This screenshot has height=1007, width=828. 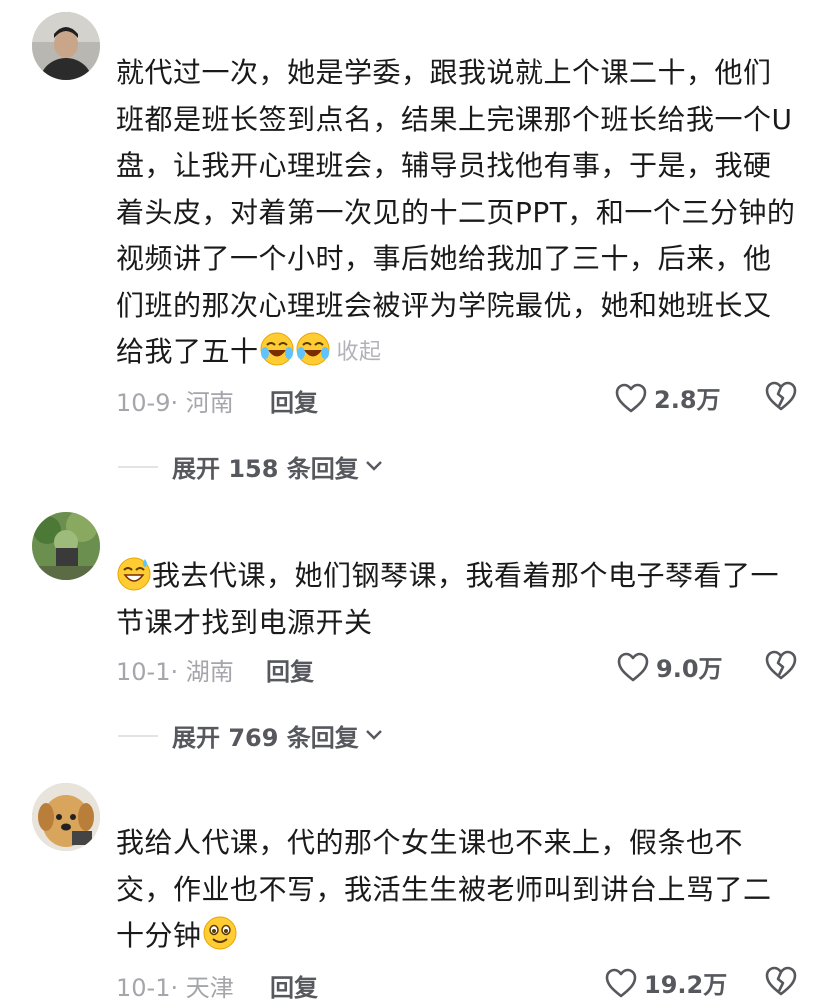 What do you see at coordinates (359, 352) in the screenshot?
I see `collapse-link: 收起` at bounding box center [359, 352].